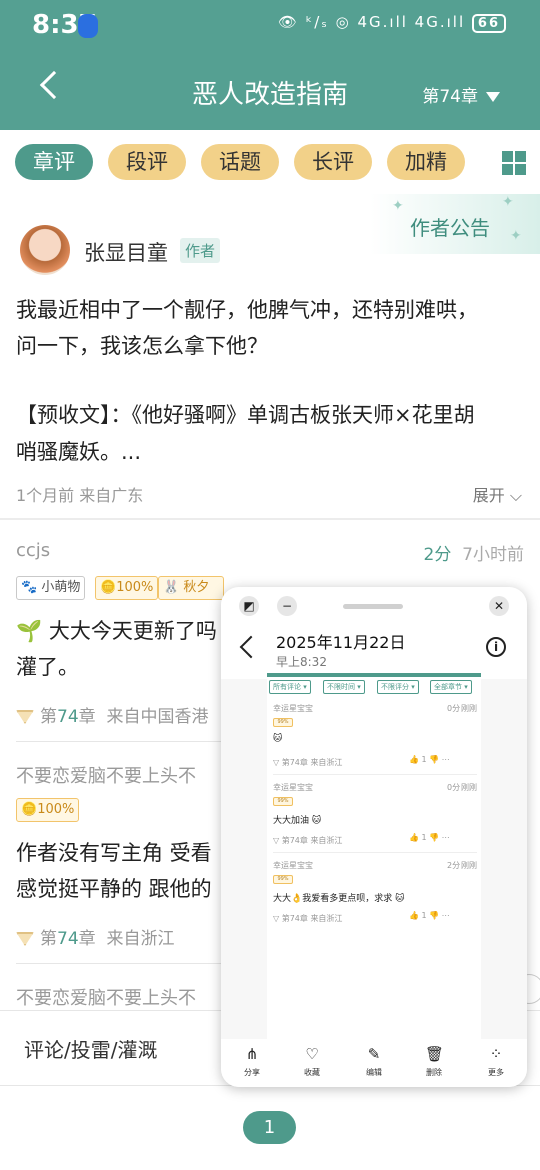  Describe the element at coordinates (91, 1050) in the screenshot. I see `comment-input-placeholder: 评论/投雷/灌溉` at that location.